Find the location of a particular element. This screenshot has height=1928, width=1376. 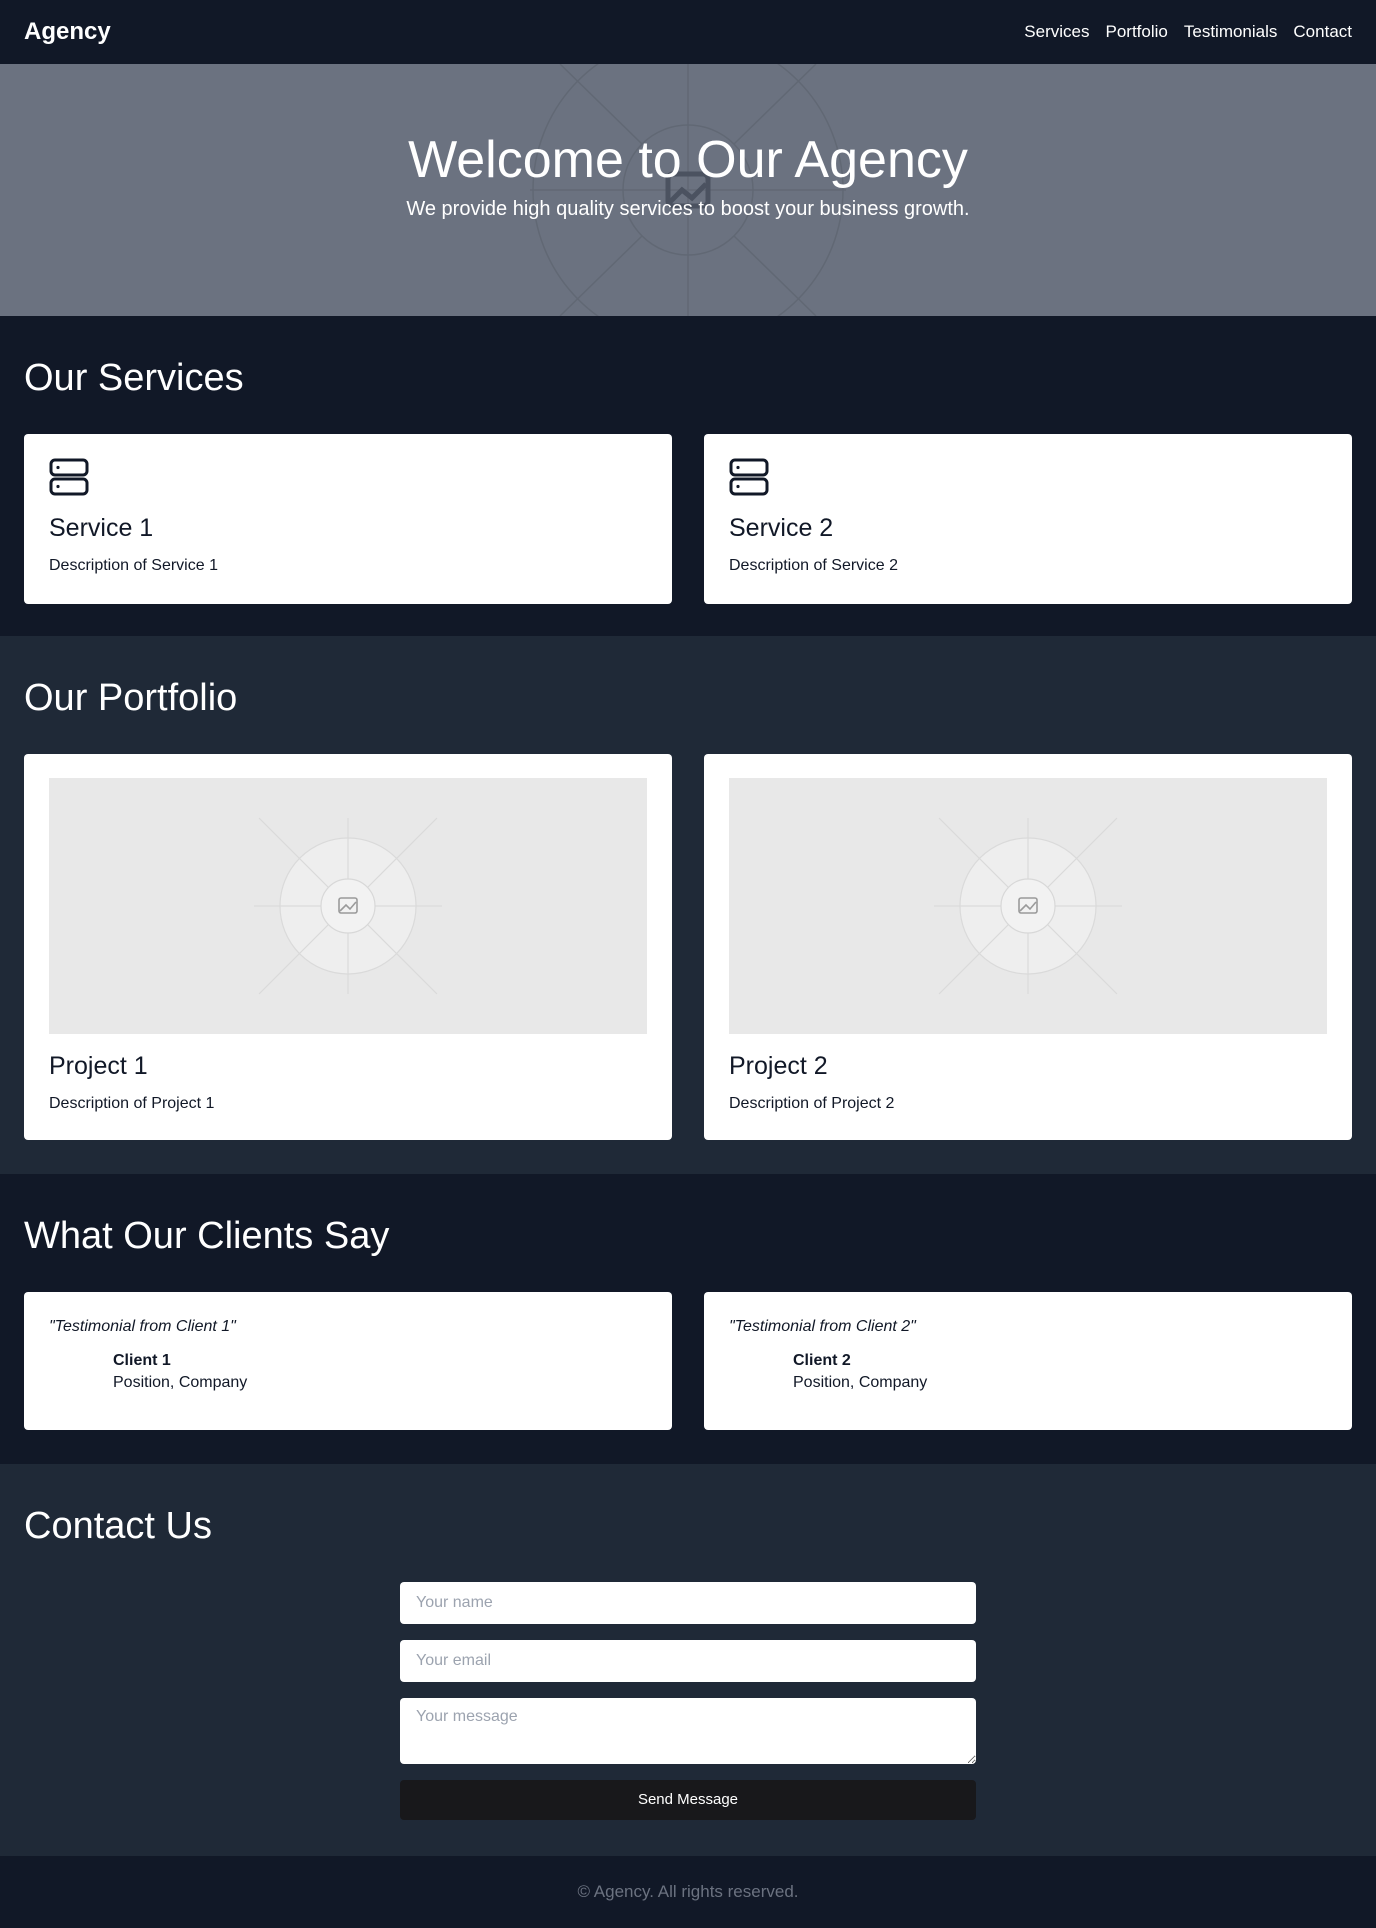

nav-link-testimonials: Testimonials is located at coordinates (1231, 32).